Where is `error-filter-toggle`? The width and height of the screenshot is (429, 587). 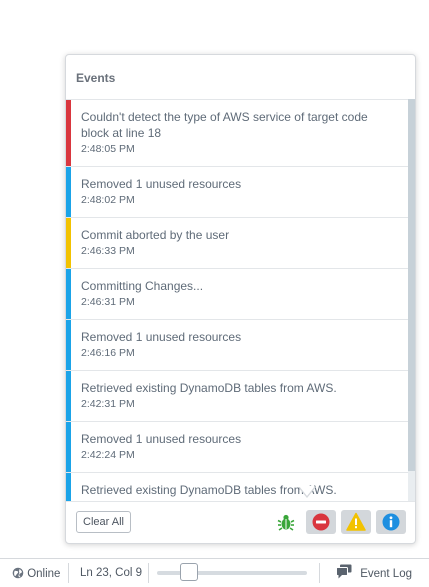
error-filter-toggle is located at coordinates (321, 522).